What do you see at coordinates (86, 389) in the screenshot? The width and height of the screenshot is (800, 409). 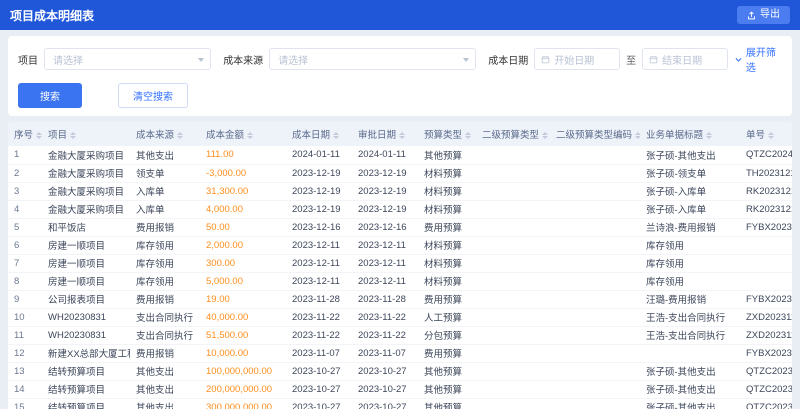 I see `cell-project: 结转预算项目` at bounding box center [86, 389].